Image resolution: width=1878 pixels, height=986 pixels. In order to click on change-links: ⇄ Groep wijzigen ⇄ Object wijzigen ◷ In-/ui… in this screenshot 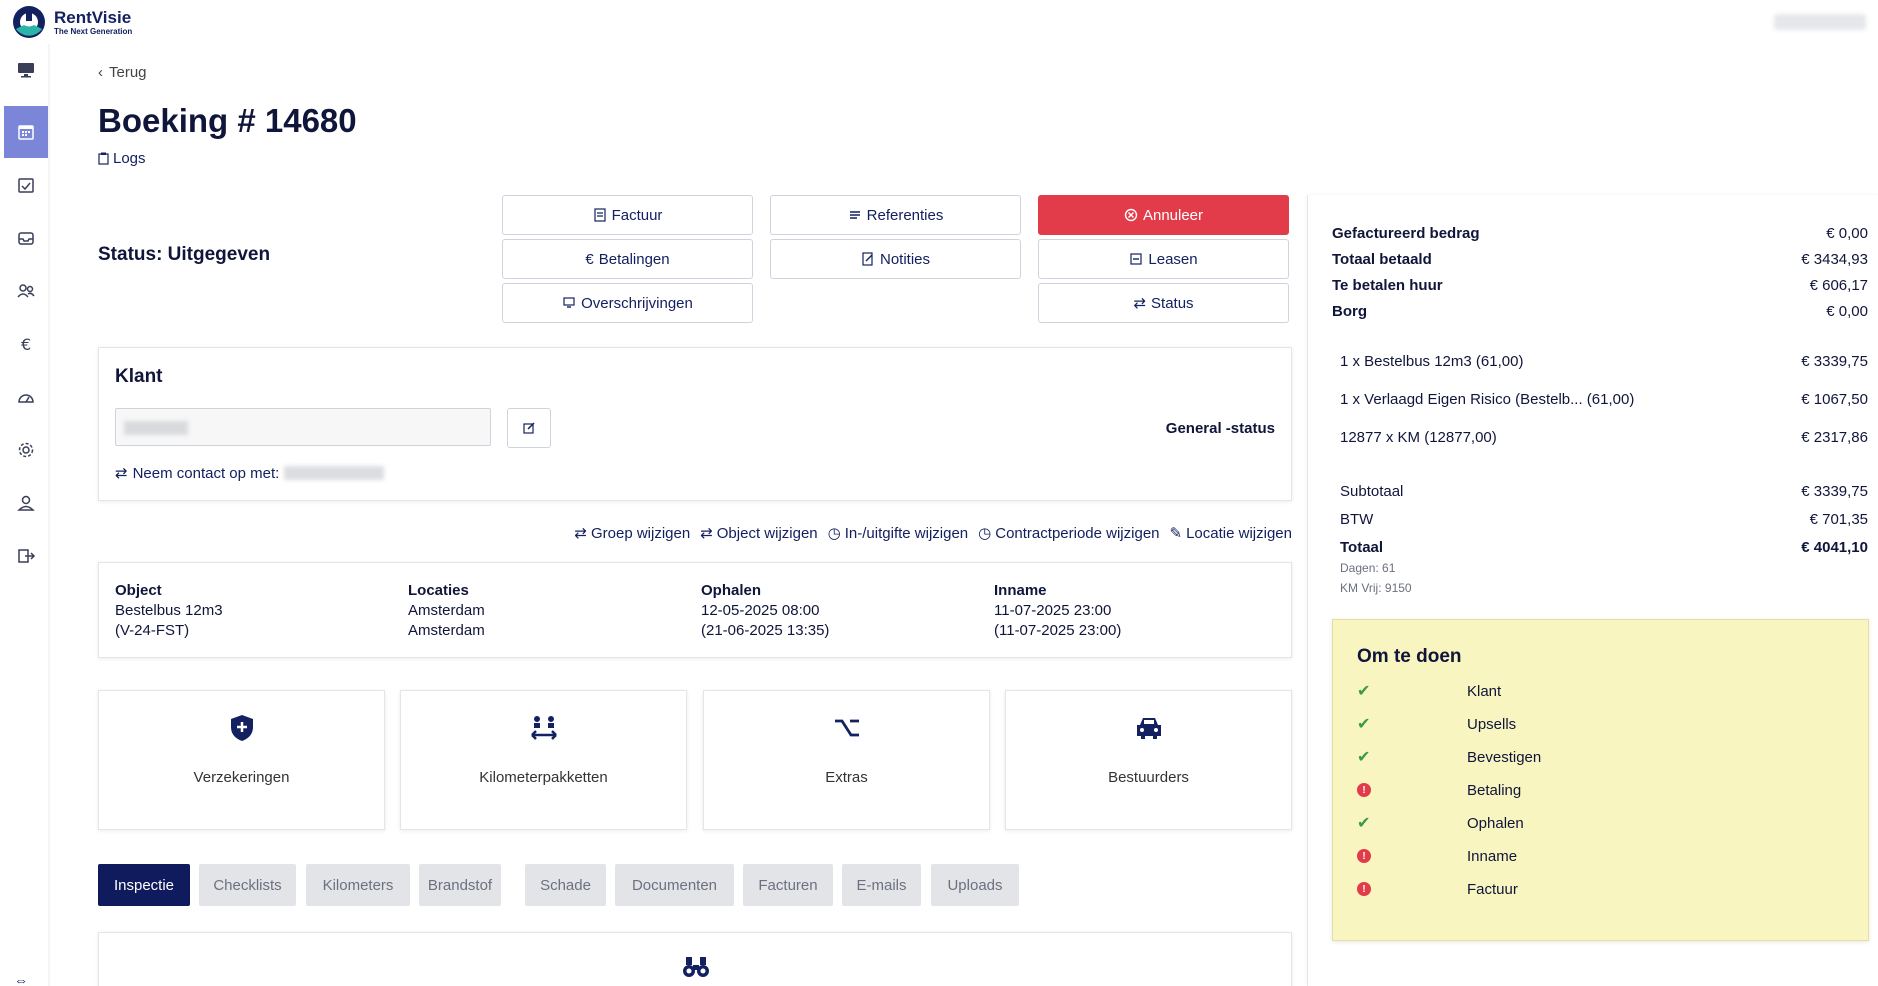, I will do `click(933, 533)`.